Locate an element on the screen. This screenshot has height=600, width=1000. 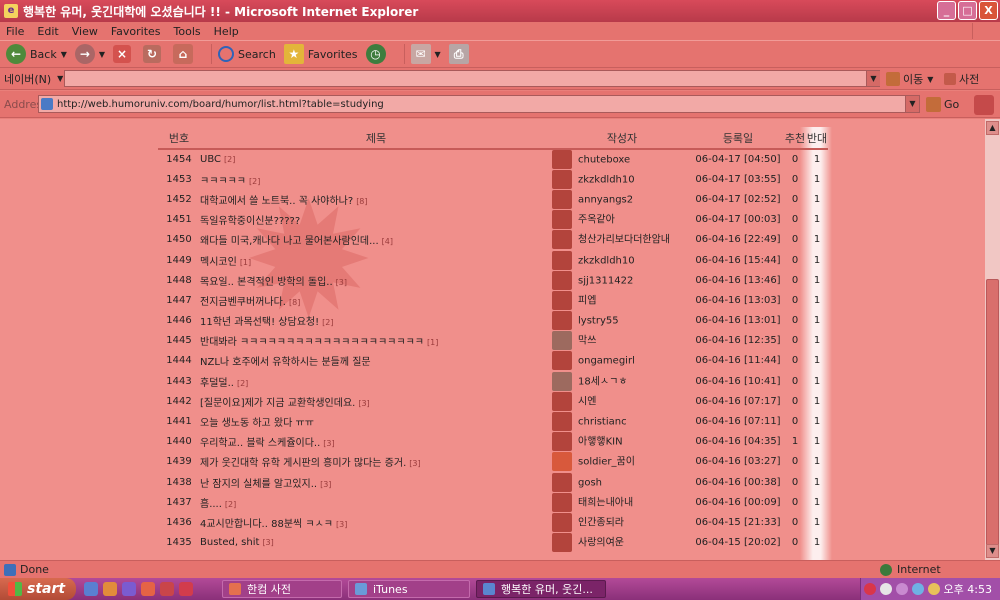
post-subject-link: 반대봐라 ㅋㅋㅋㅋㅋㅋㅋㅋㅋㅋㅋㅋㅋㅋㅋㅋㅋㅋㅋㅋ is located at coordinates (312, 342).